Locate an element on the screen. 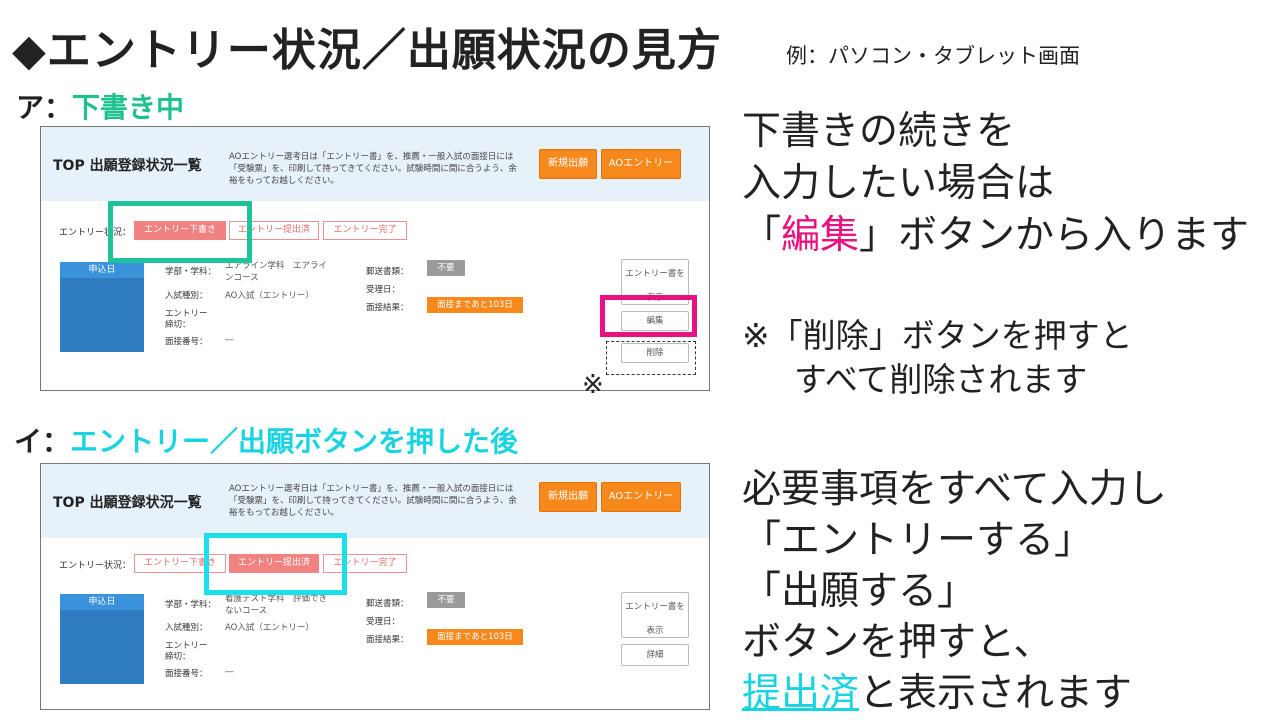 The image size is (1280, 720). section-a-heading: ア：下書き中 is located at coordinates (100, 106).